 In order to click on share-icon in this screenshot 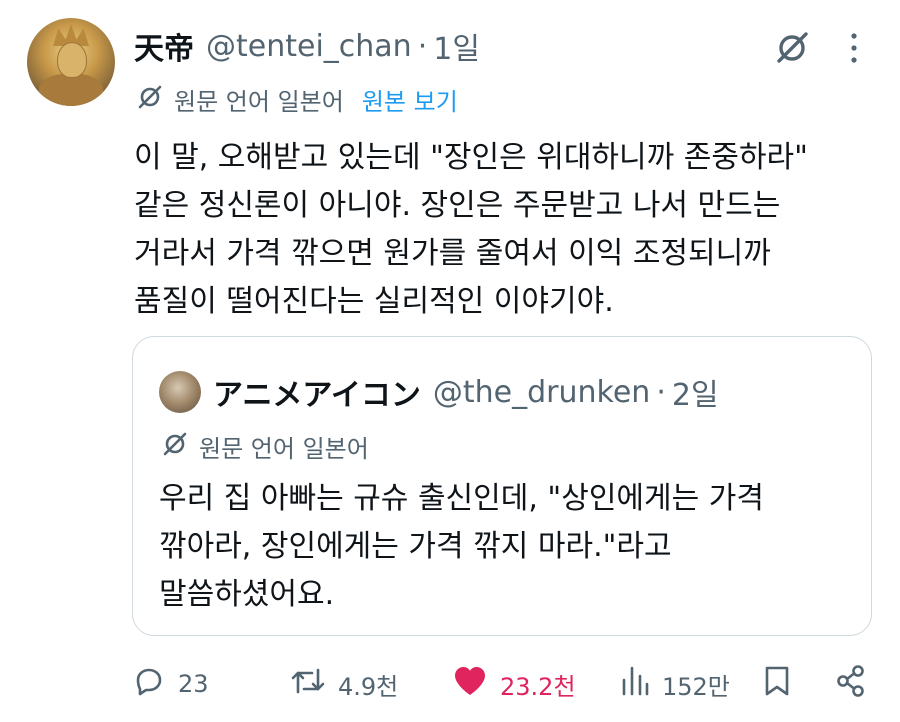, I will do `click(857, 684)`.